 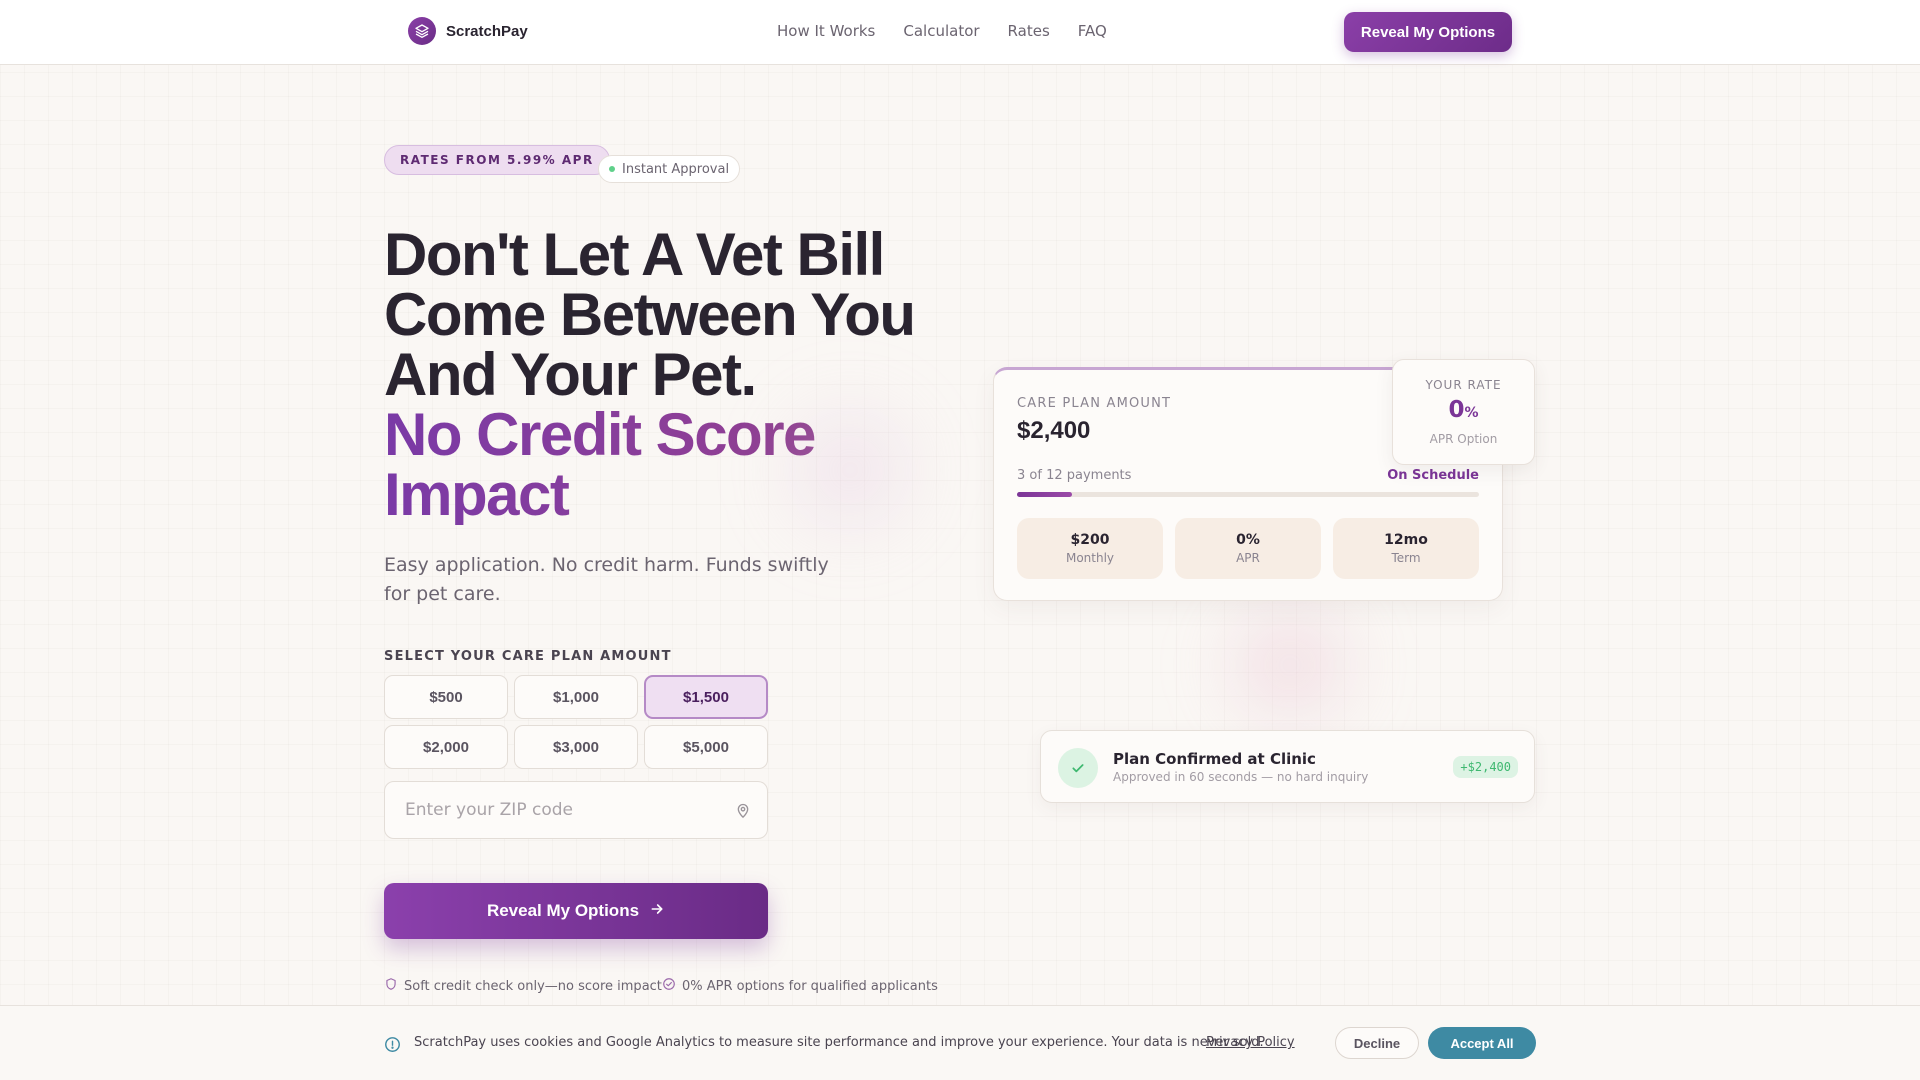 I want to click on headline-line-1: Don't Let A Vet Bill, so click(x=634, y=254).